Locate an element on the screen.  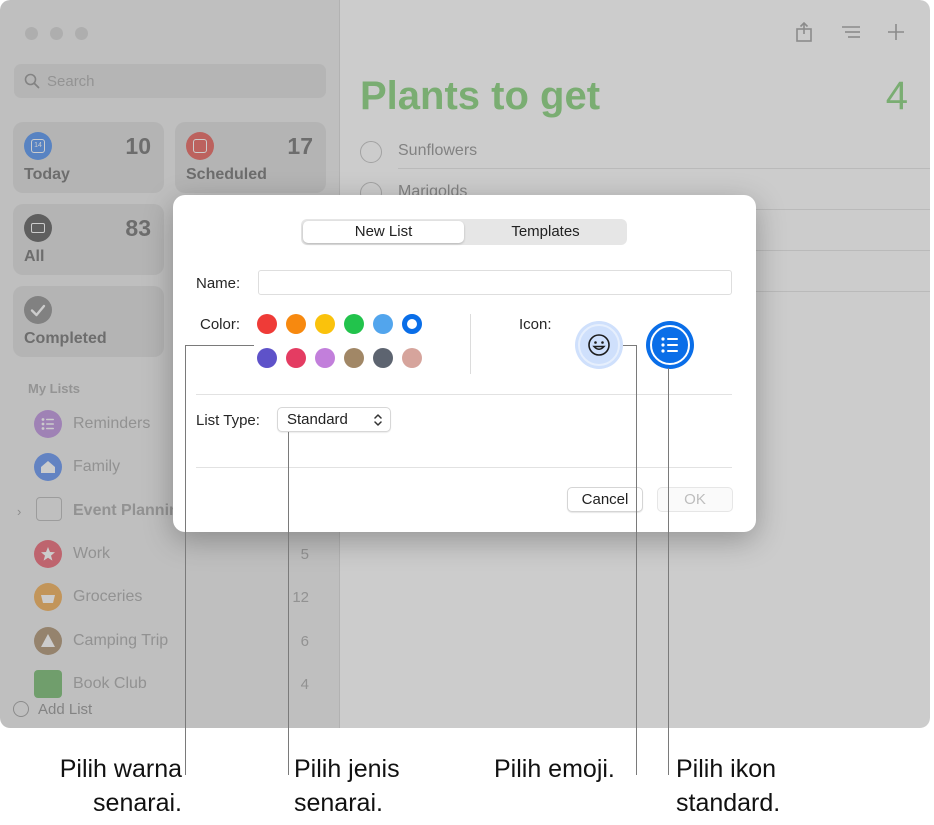
list-type-select: Standard is located at coordinates (334, 419).